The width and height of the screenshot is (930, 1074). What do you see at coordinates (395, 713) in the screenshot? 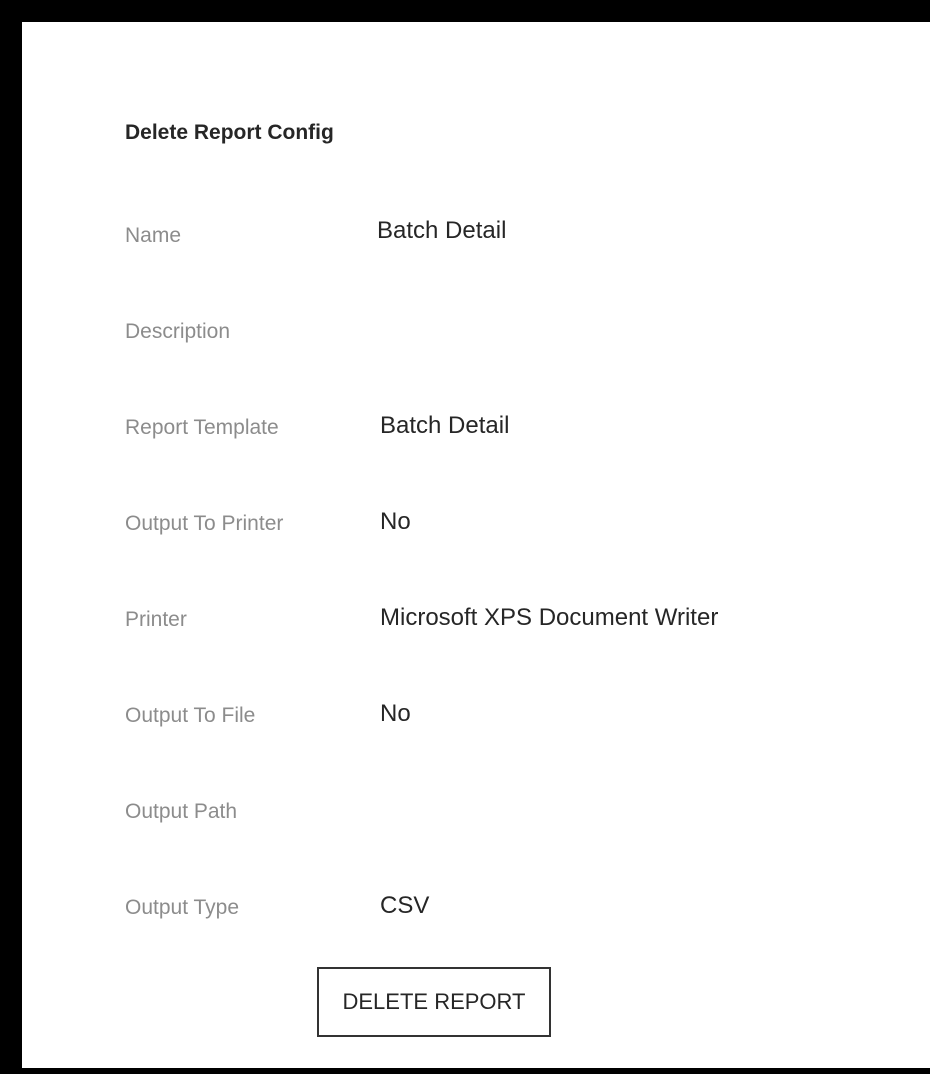
I see `field-value-output-to-file: No` at bounding box center [395, 713].